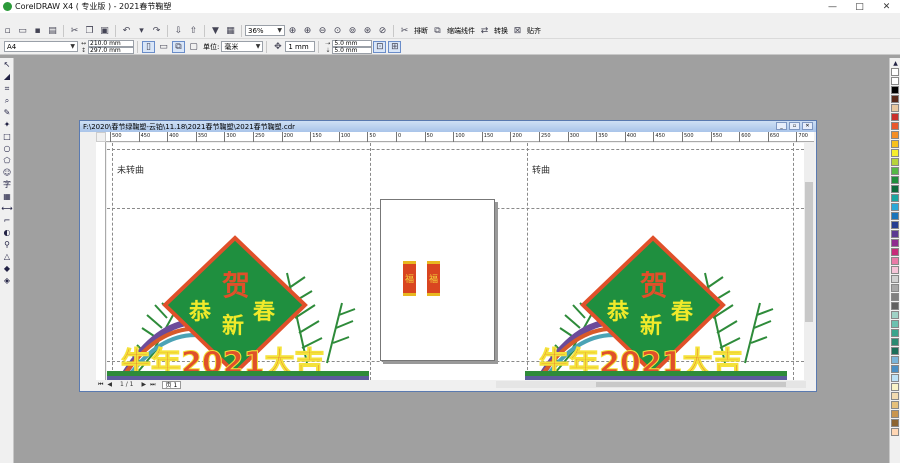 The width and height of the screenshot is (900, 463). What do you see at coordinates (7, 88) in the screenshot?
I see `crop-tool-icon: ⌗` at bounding box center [7, 88].